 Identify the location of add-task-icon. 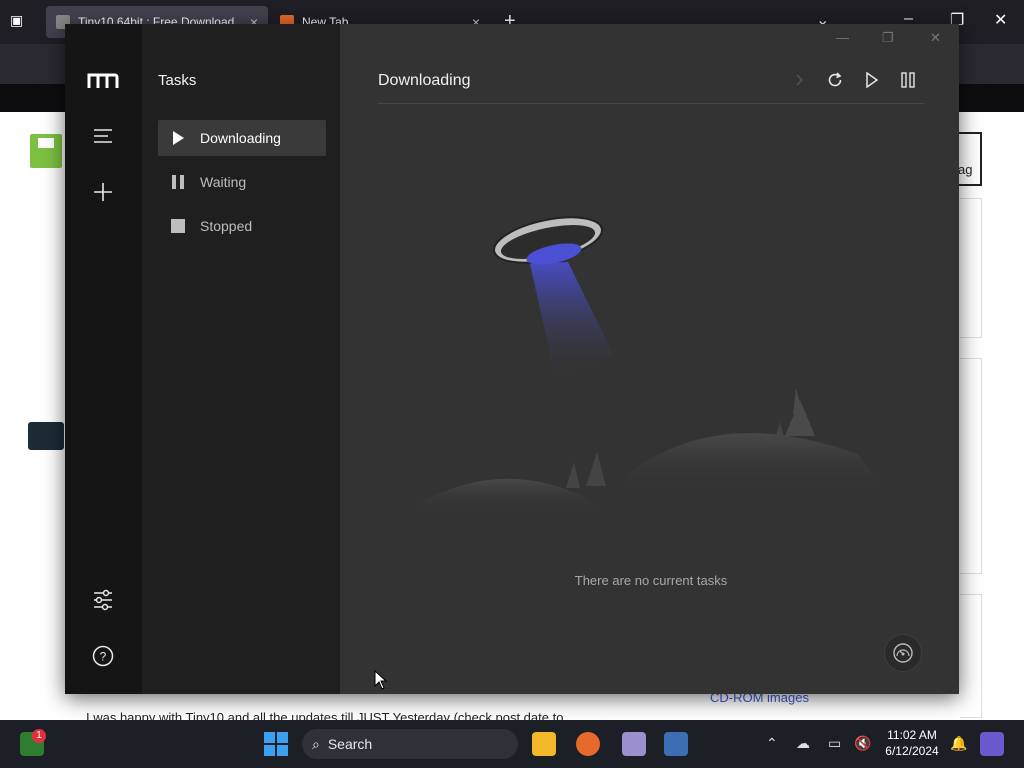
(103, 192).